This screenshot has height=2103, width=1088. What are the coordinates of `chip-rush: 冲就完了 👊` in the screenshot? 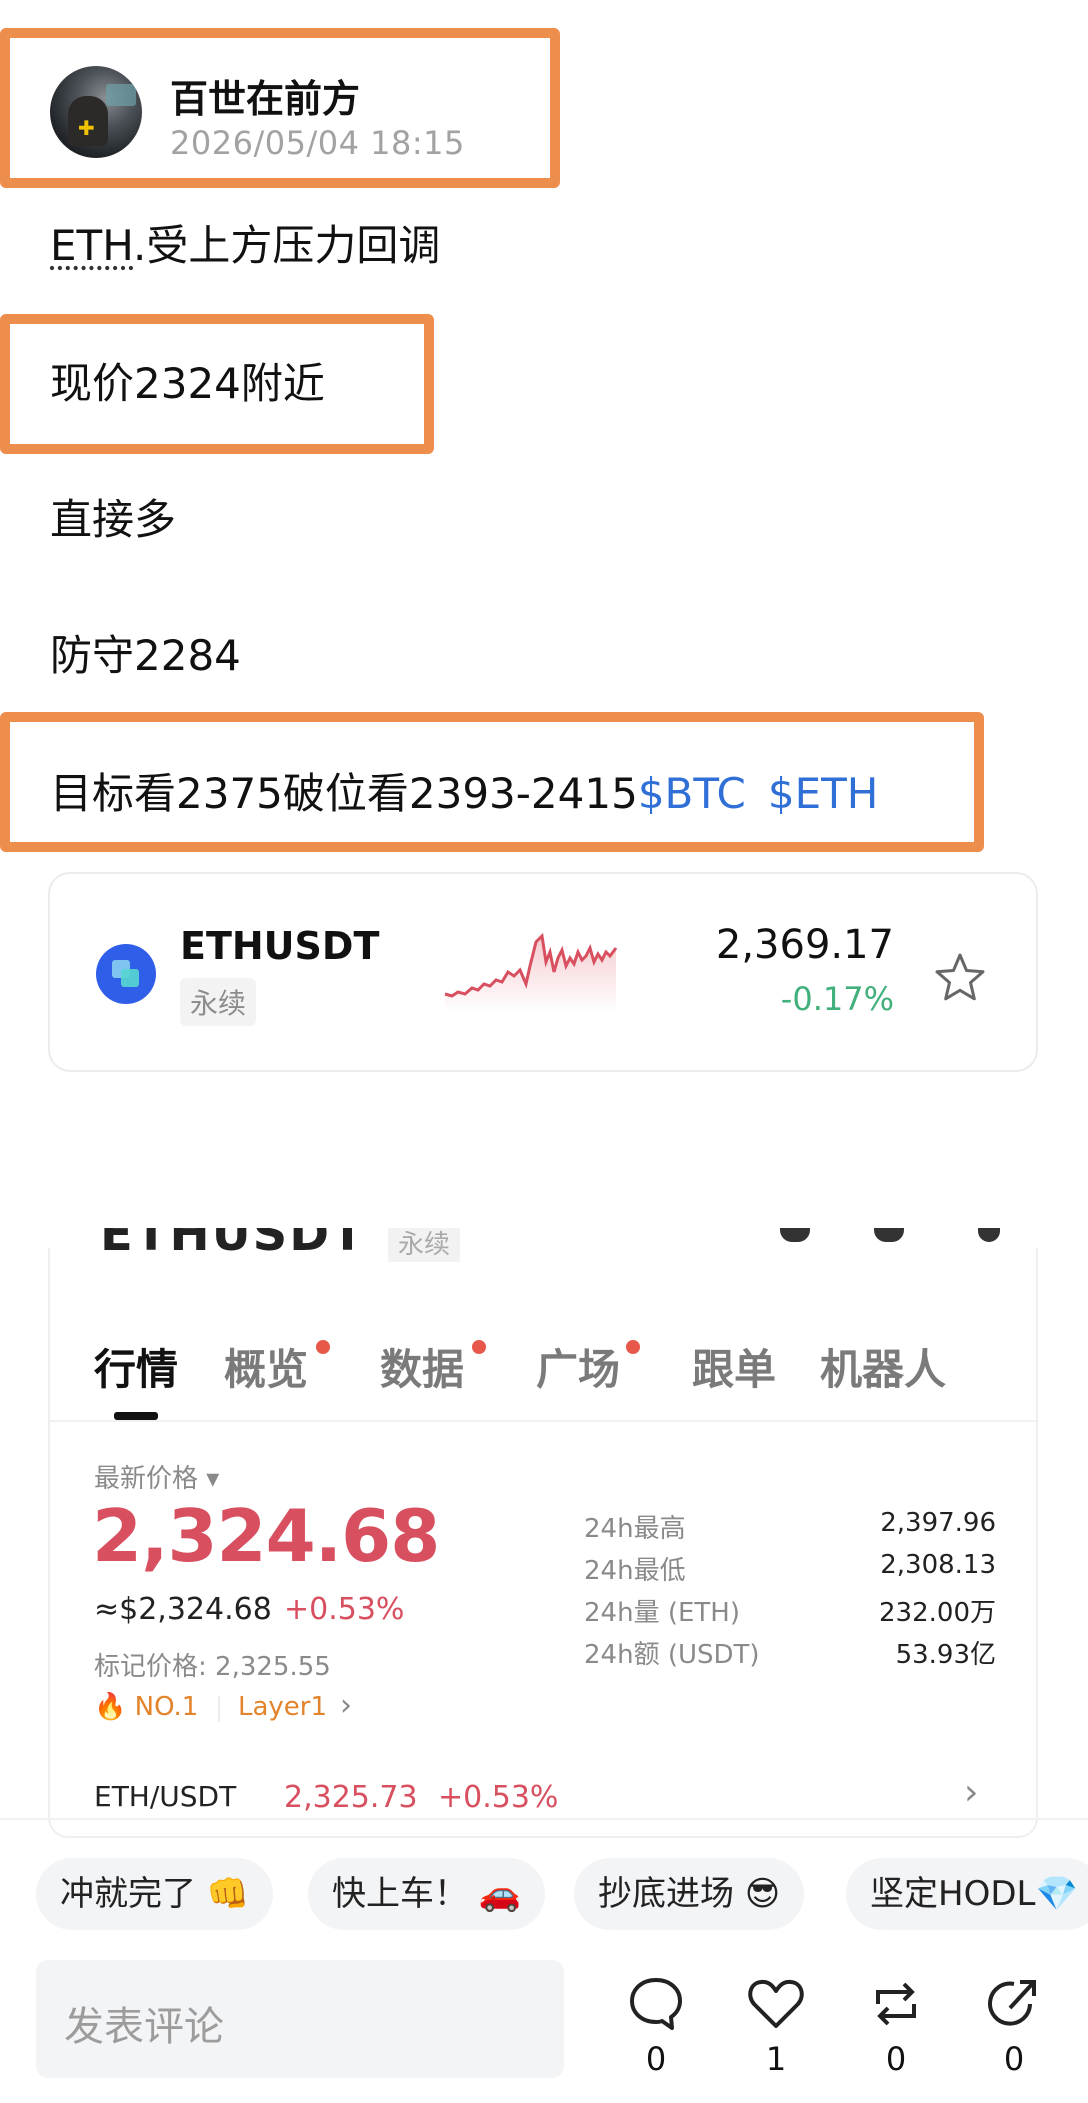 It's located at (155, 1894).